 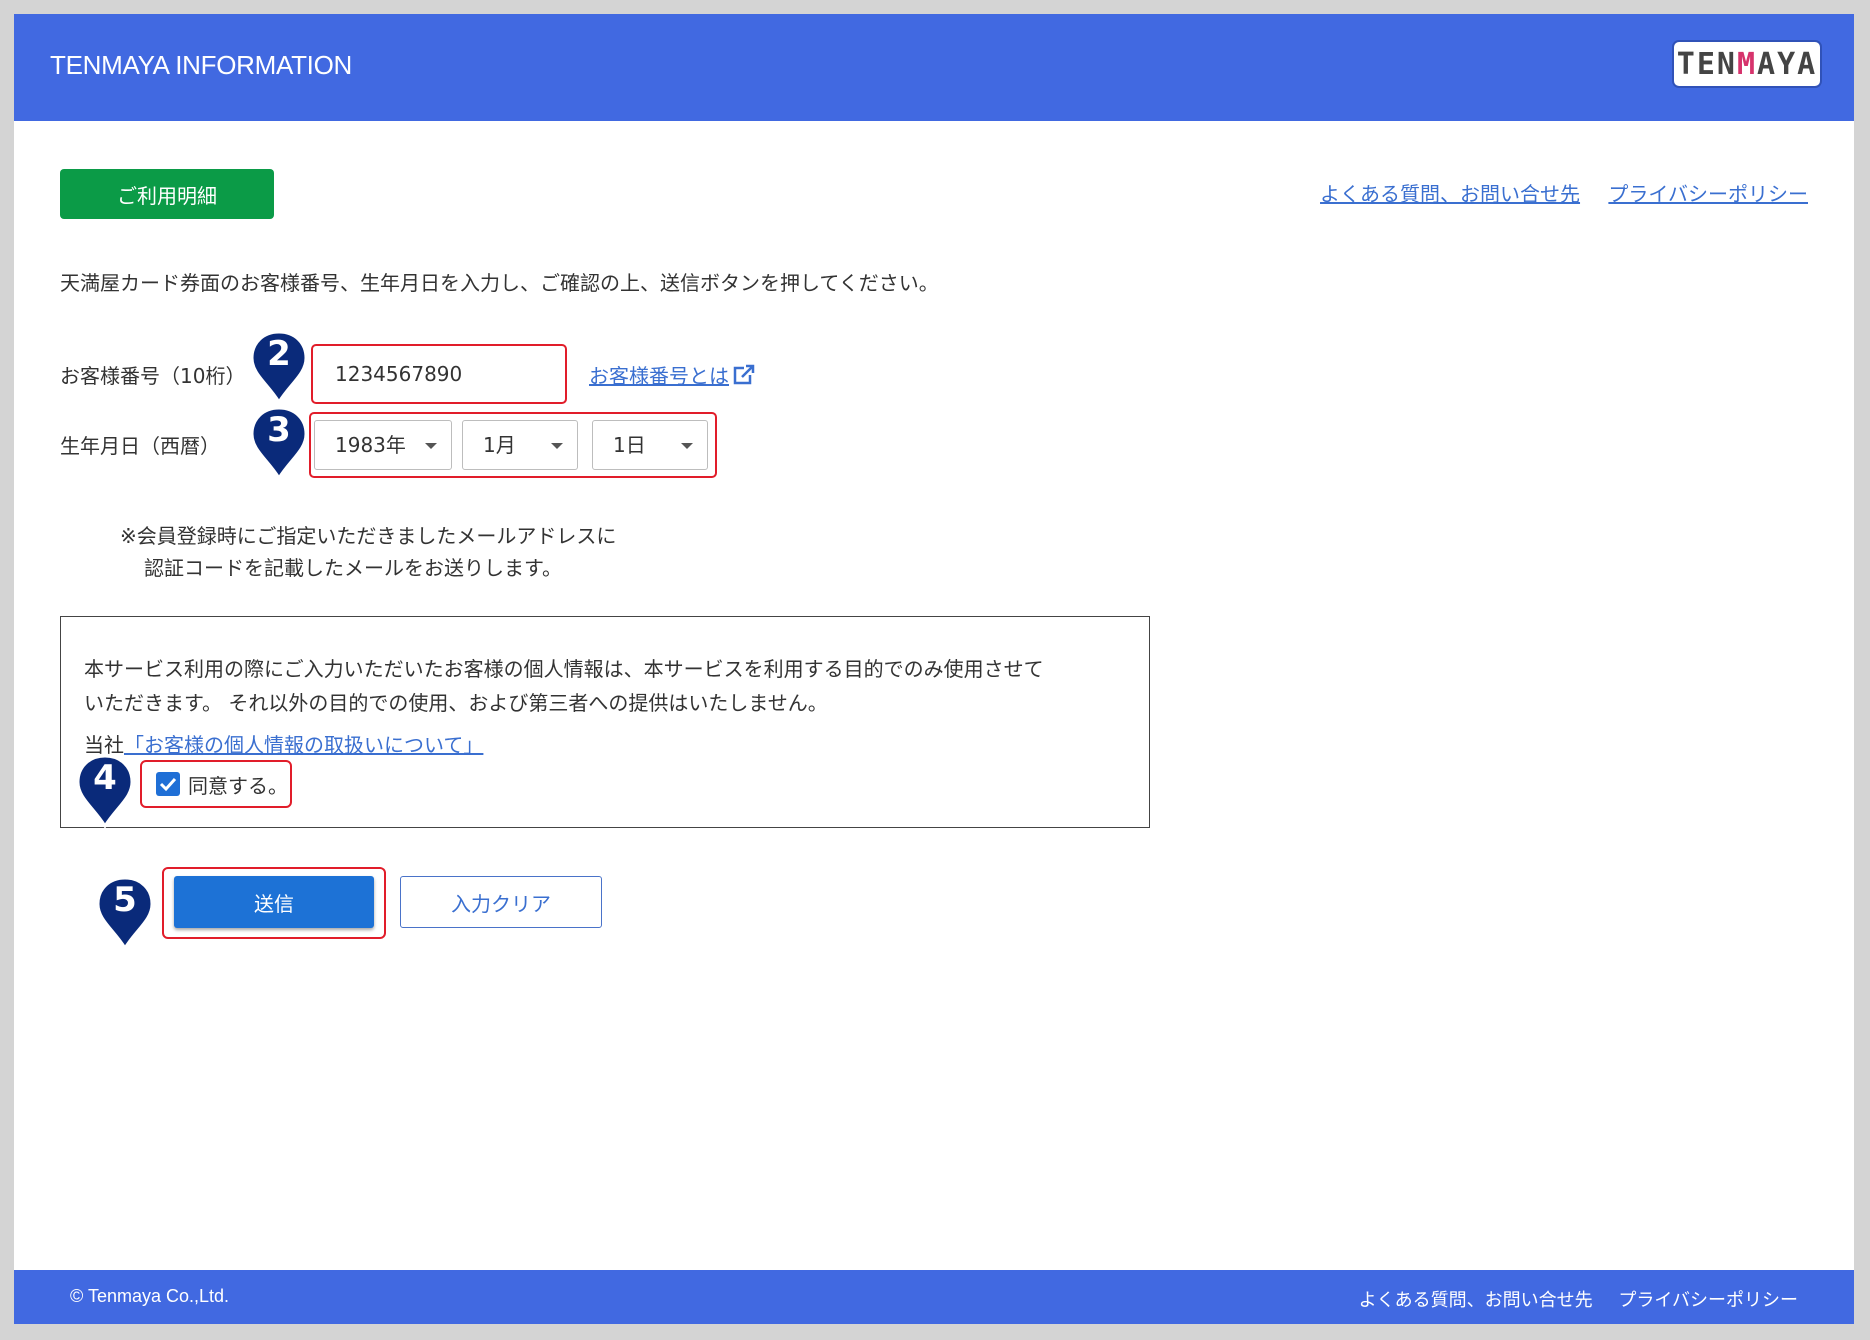 I want to click on dob-month-select: 1月, so click(x=520, y=445).